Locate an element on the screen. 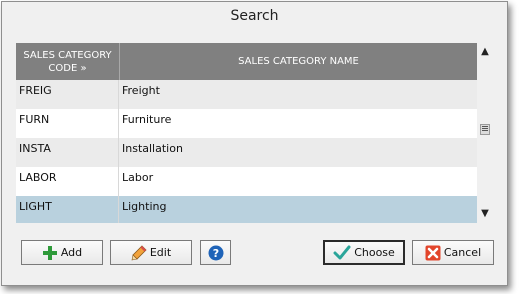  table-row: INSTA Installation is located at coordinates (246, 152).